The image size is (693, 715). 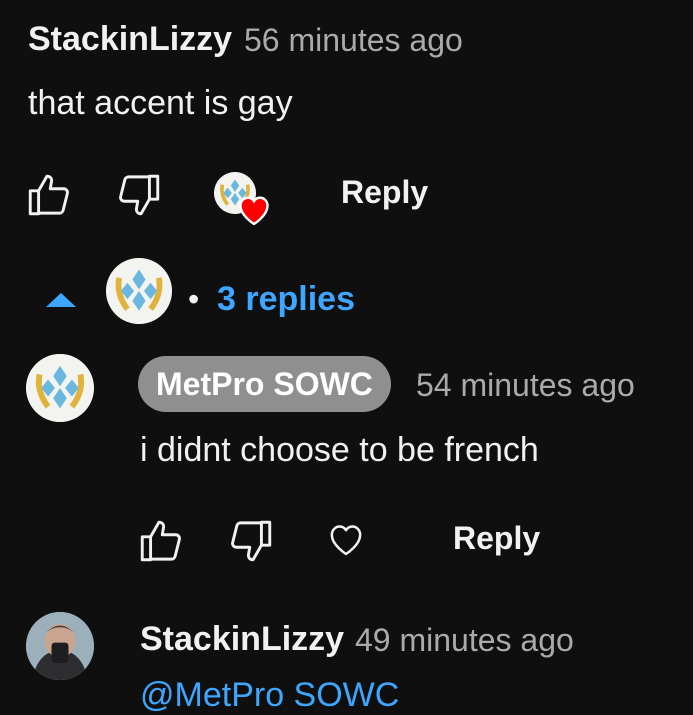 What do you see at coordinates (525, 385) in the screenshot?
I see `reply-timestamp: 54 minutes ago` at bounding box center [525, 385].